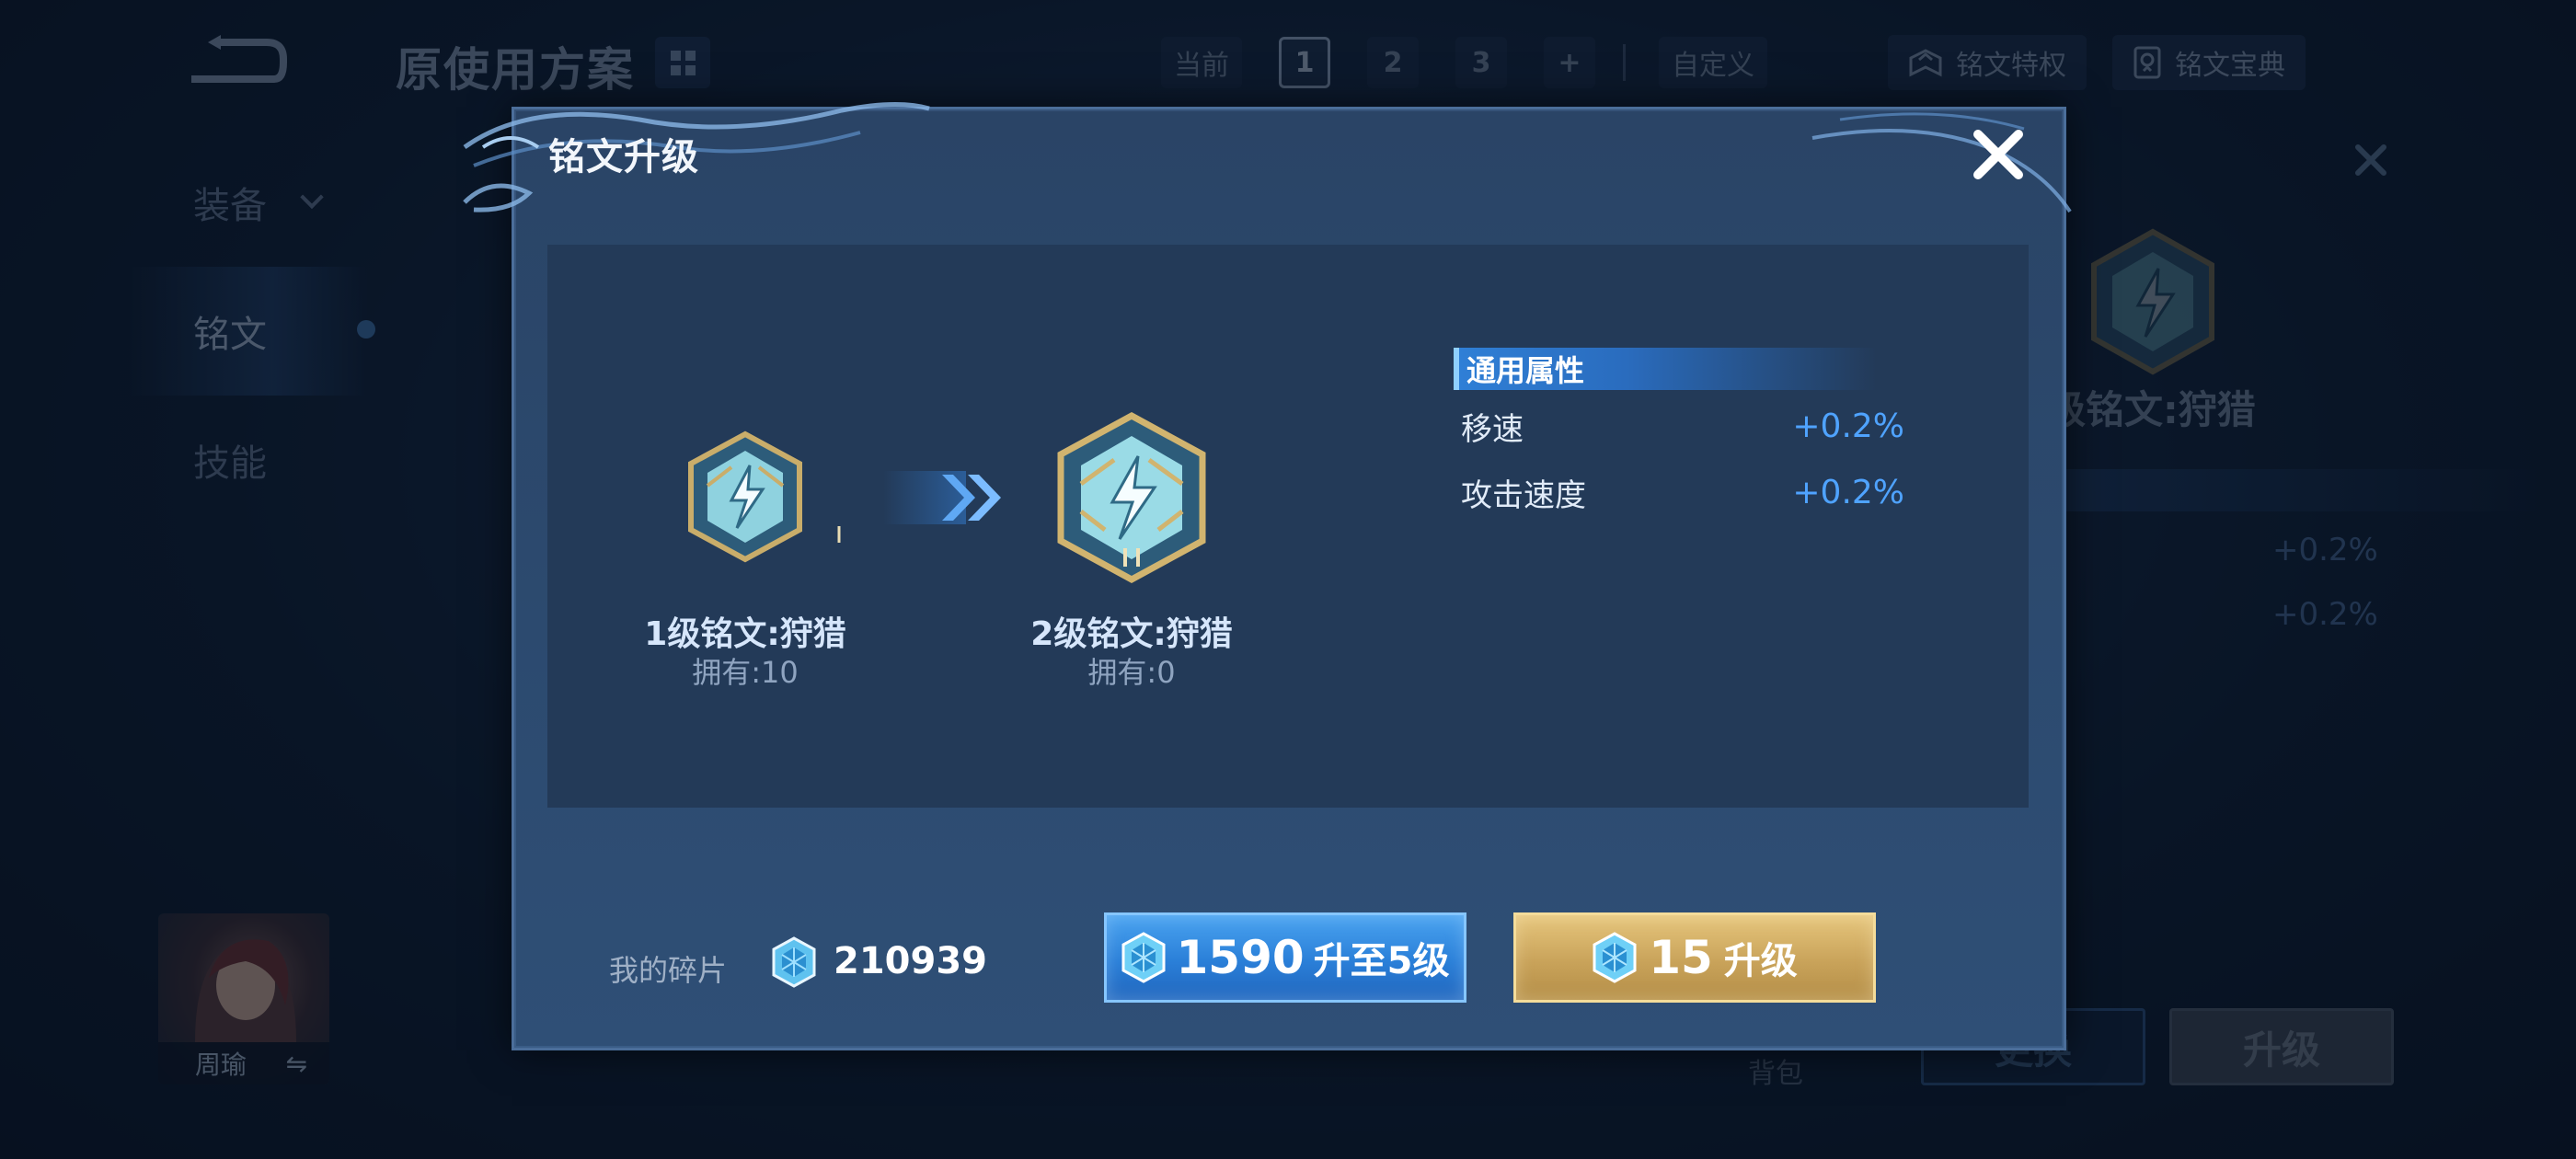 The height and width of the screenshot is (1159, 2576). Describe the element at coordinates (1775, 1070) in the screenshot. I see `bag-label: 背包` at that location.